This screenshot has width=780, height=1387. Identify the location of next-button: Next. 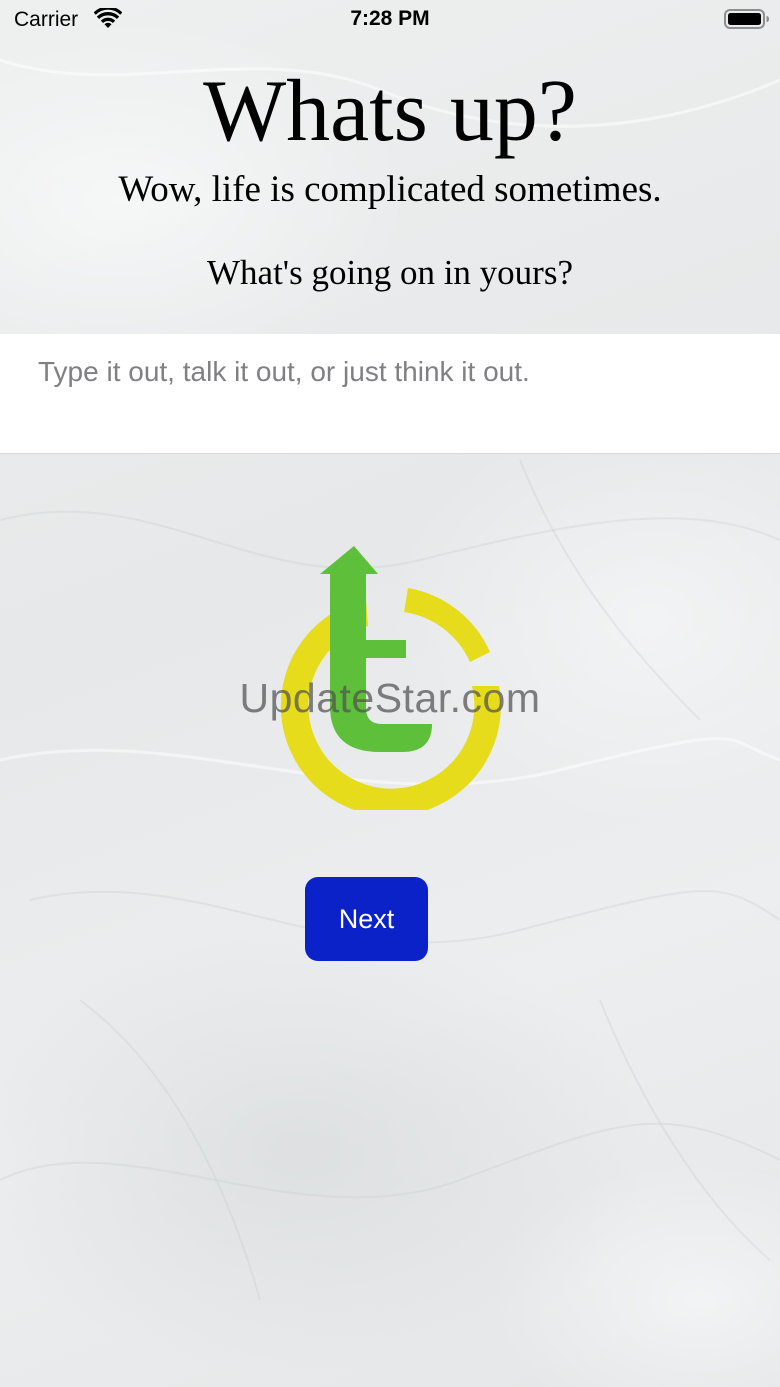
(366, 919).